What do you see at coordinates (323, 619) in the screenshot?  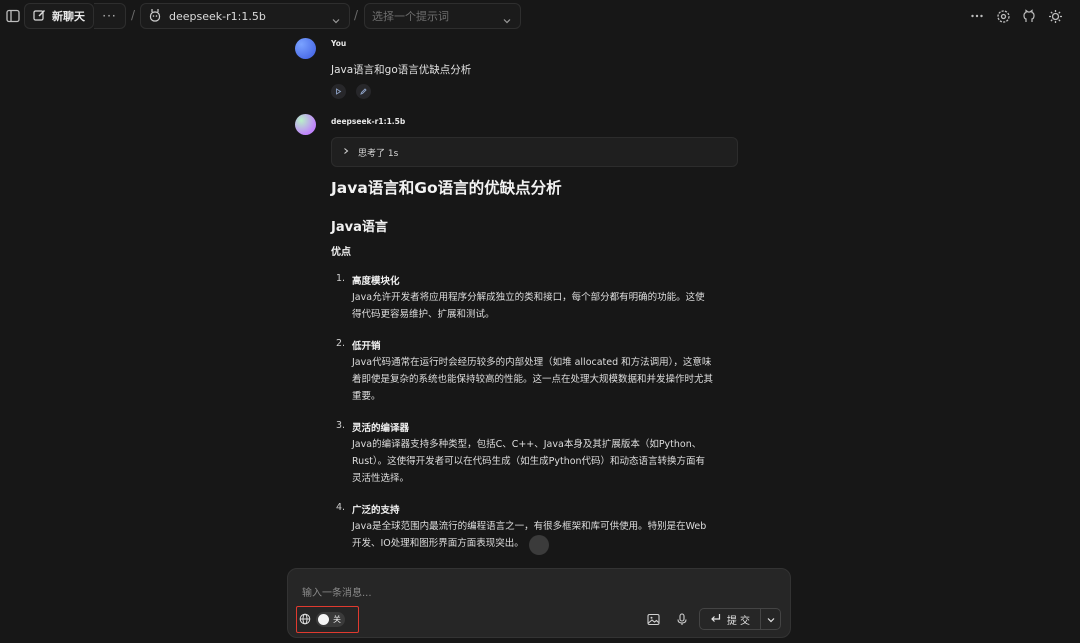 I see `toggle-knob` at bounding box center [323, 619].